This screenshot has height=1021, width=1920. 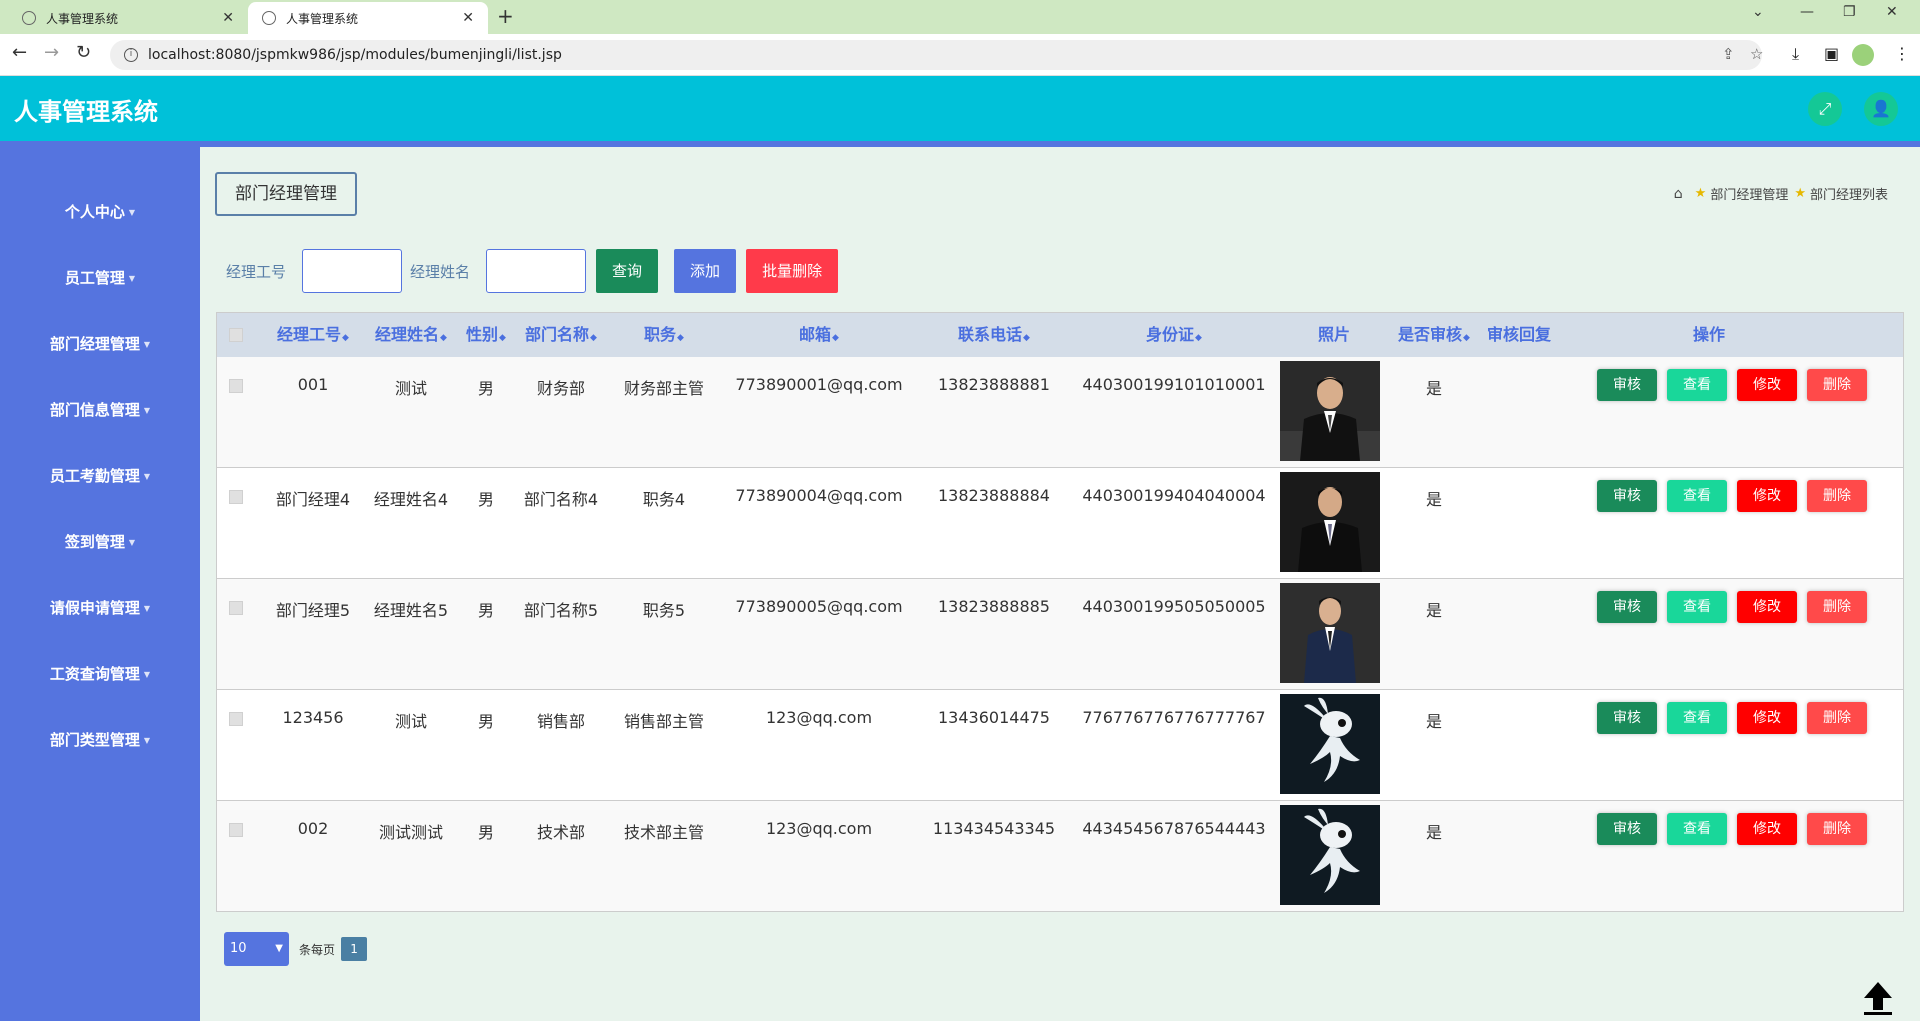 What do you see at coordinates (313, 335) in the screenshot?
I see `header-manager-id: 经理工号◆` at bounding box center [313, 335].